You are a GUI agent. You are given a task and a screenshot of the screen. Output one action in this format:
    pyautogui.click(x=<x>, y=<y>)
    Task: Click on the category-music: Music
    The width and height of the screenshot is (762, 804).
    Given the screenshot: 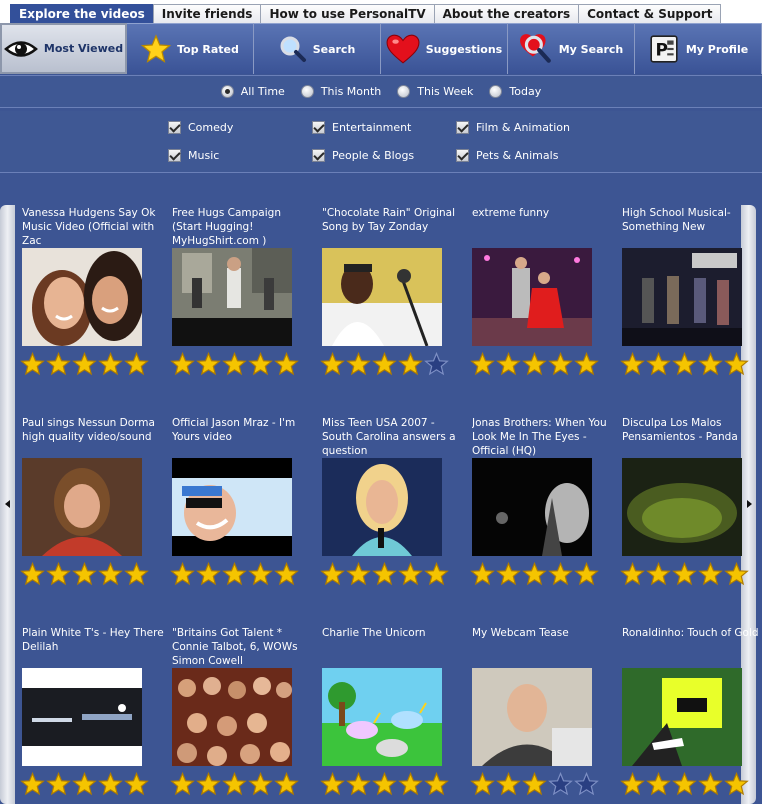 What is the action you would take?
    pyautogui.click(x=193, y=155)
    